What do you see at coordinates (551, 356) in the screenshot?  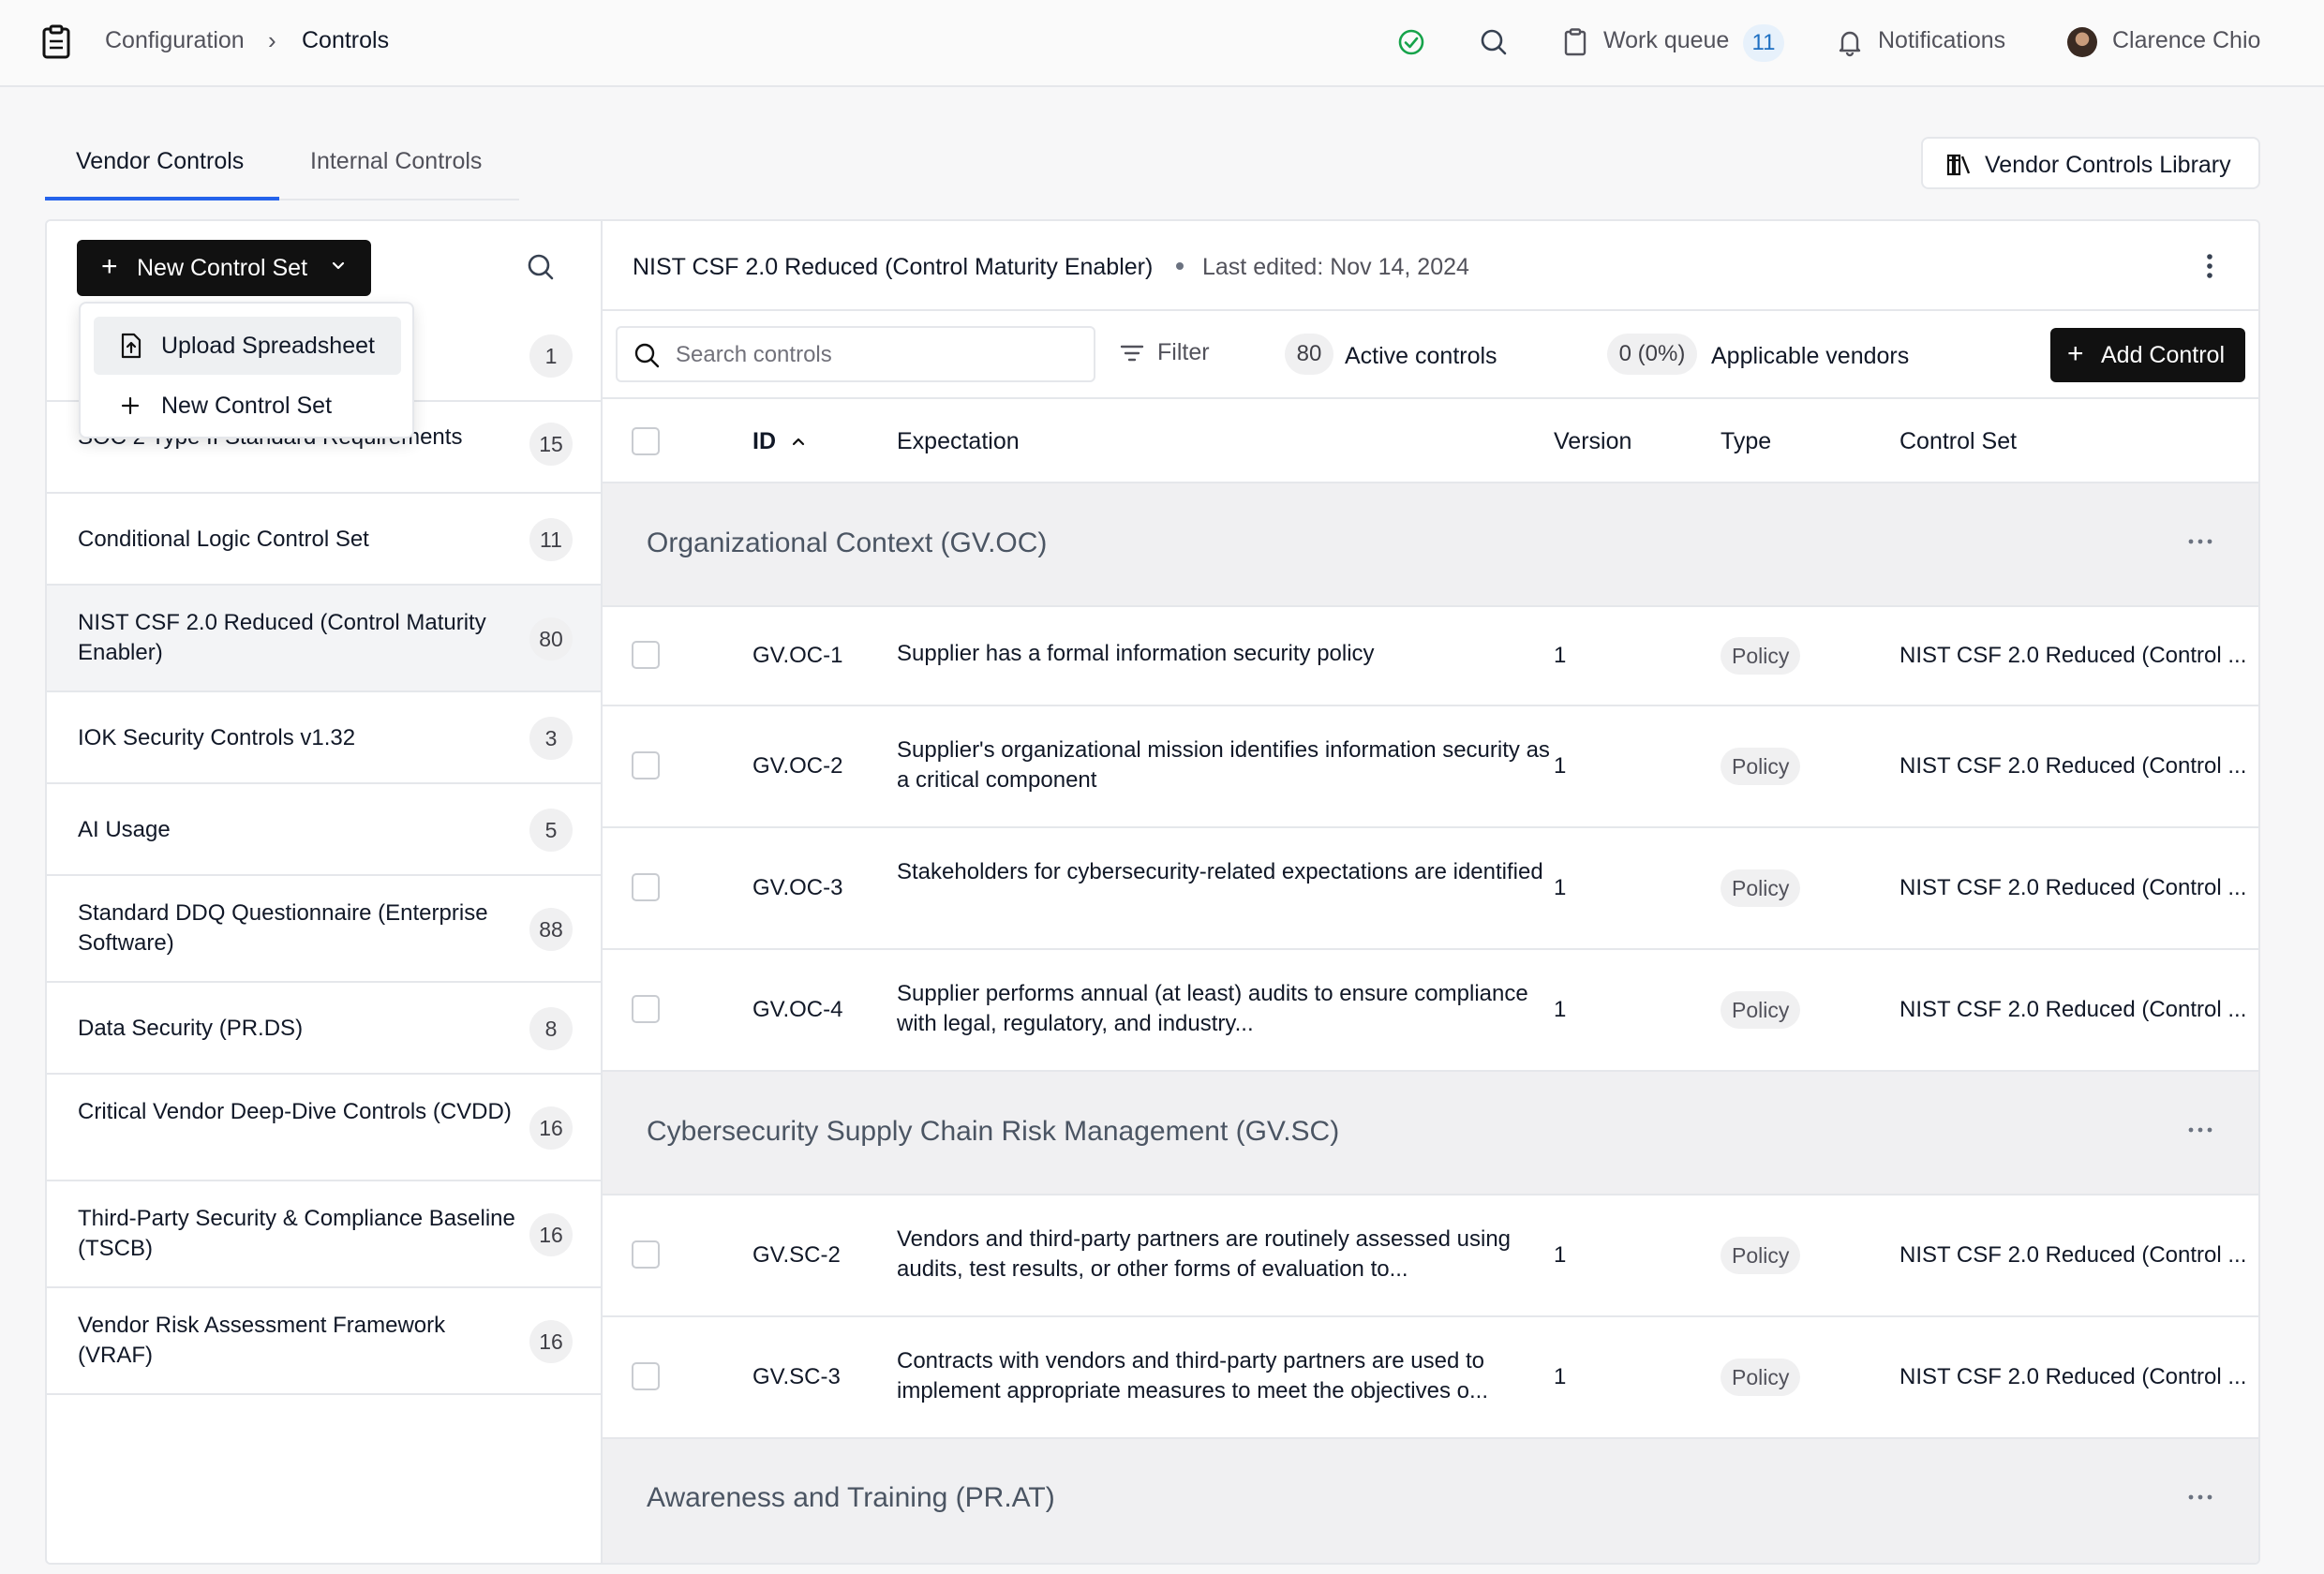 I see `control-set-count: 1` at bounding box center [551, 356].